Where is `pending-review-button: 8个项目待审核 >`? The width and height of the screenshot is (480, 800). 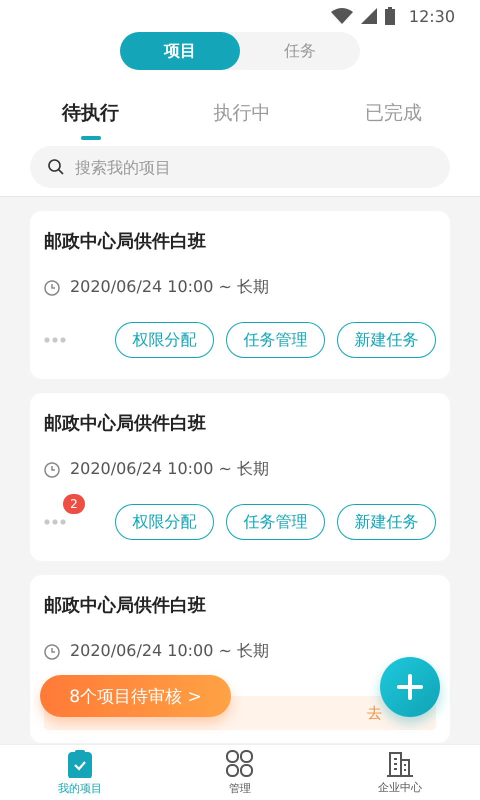
pending-review-button: 8个项目待审核 > is located at coordinates (135, 696).